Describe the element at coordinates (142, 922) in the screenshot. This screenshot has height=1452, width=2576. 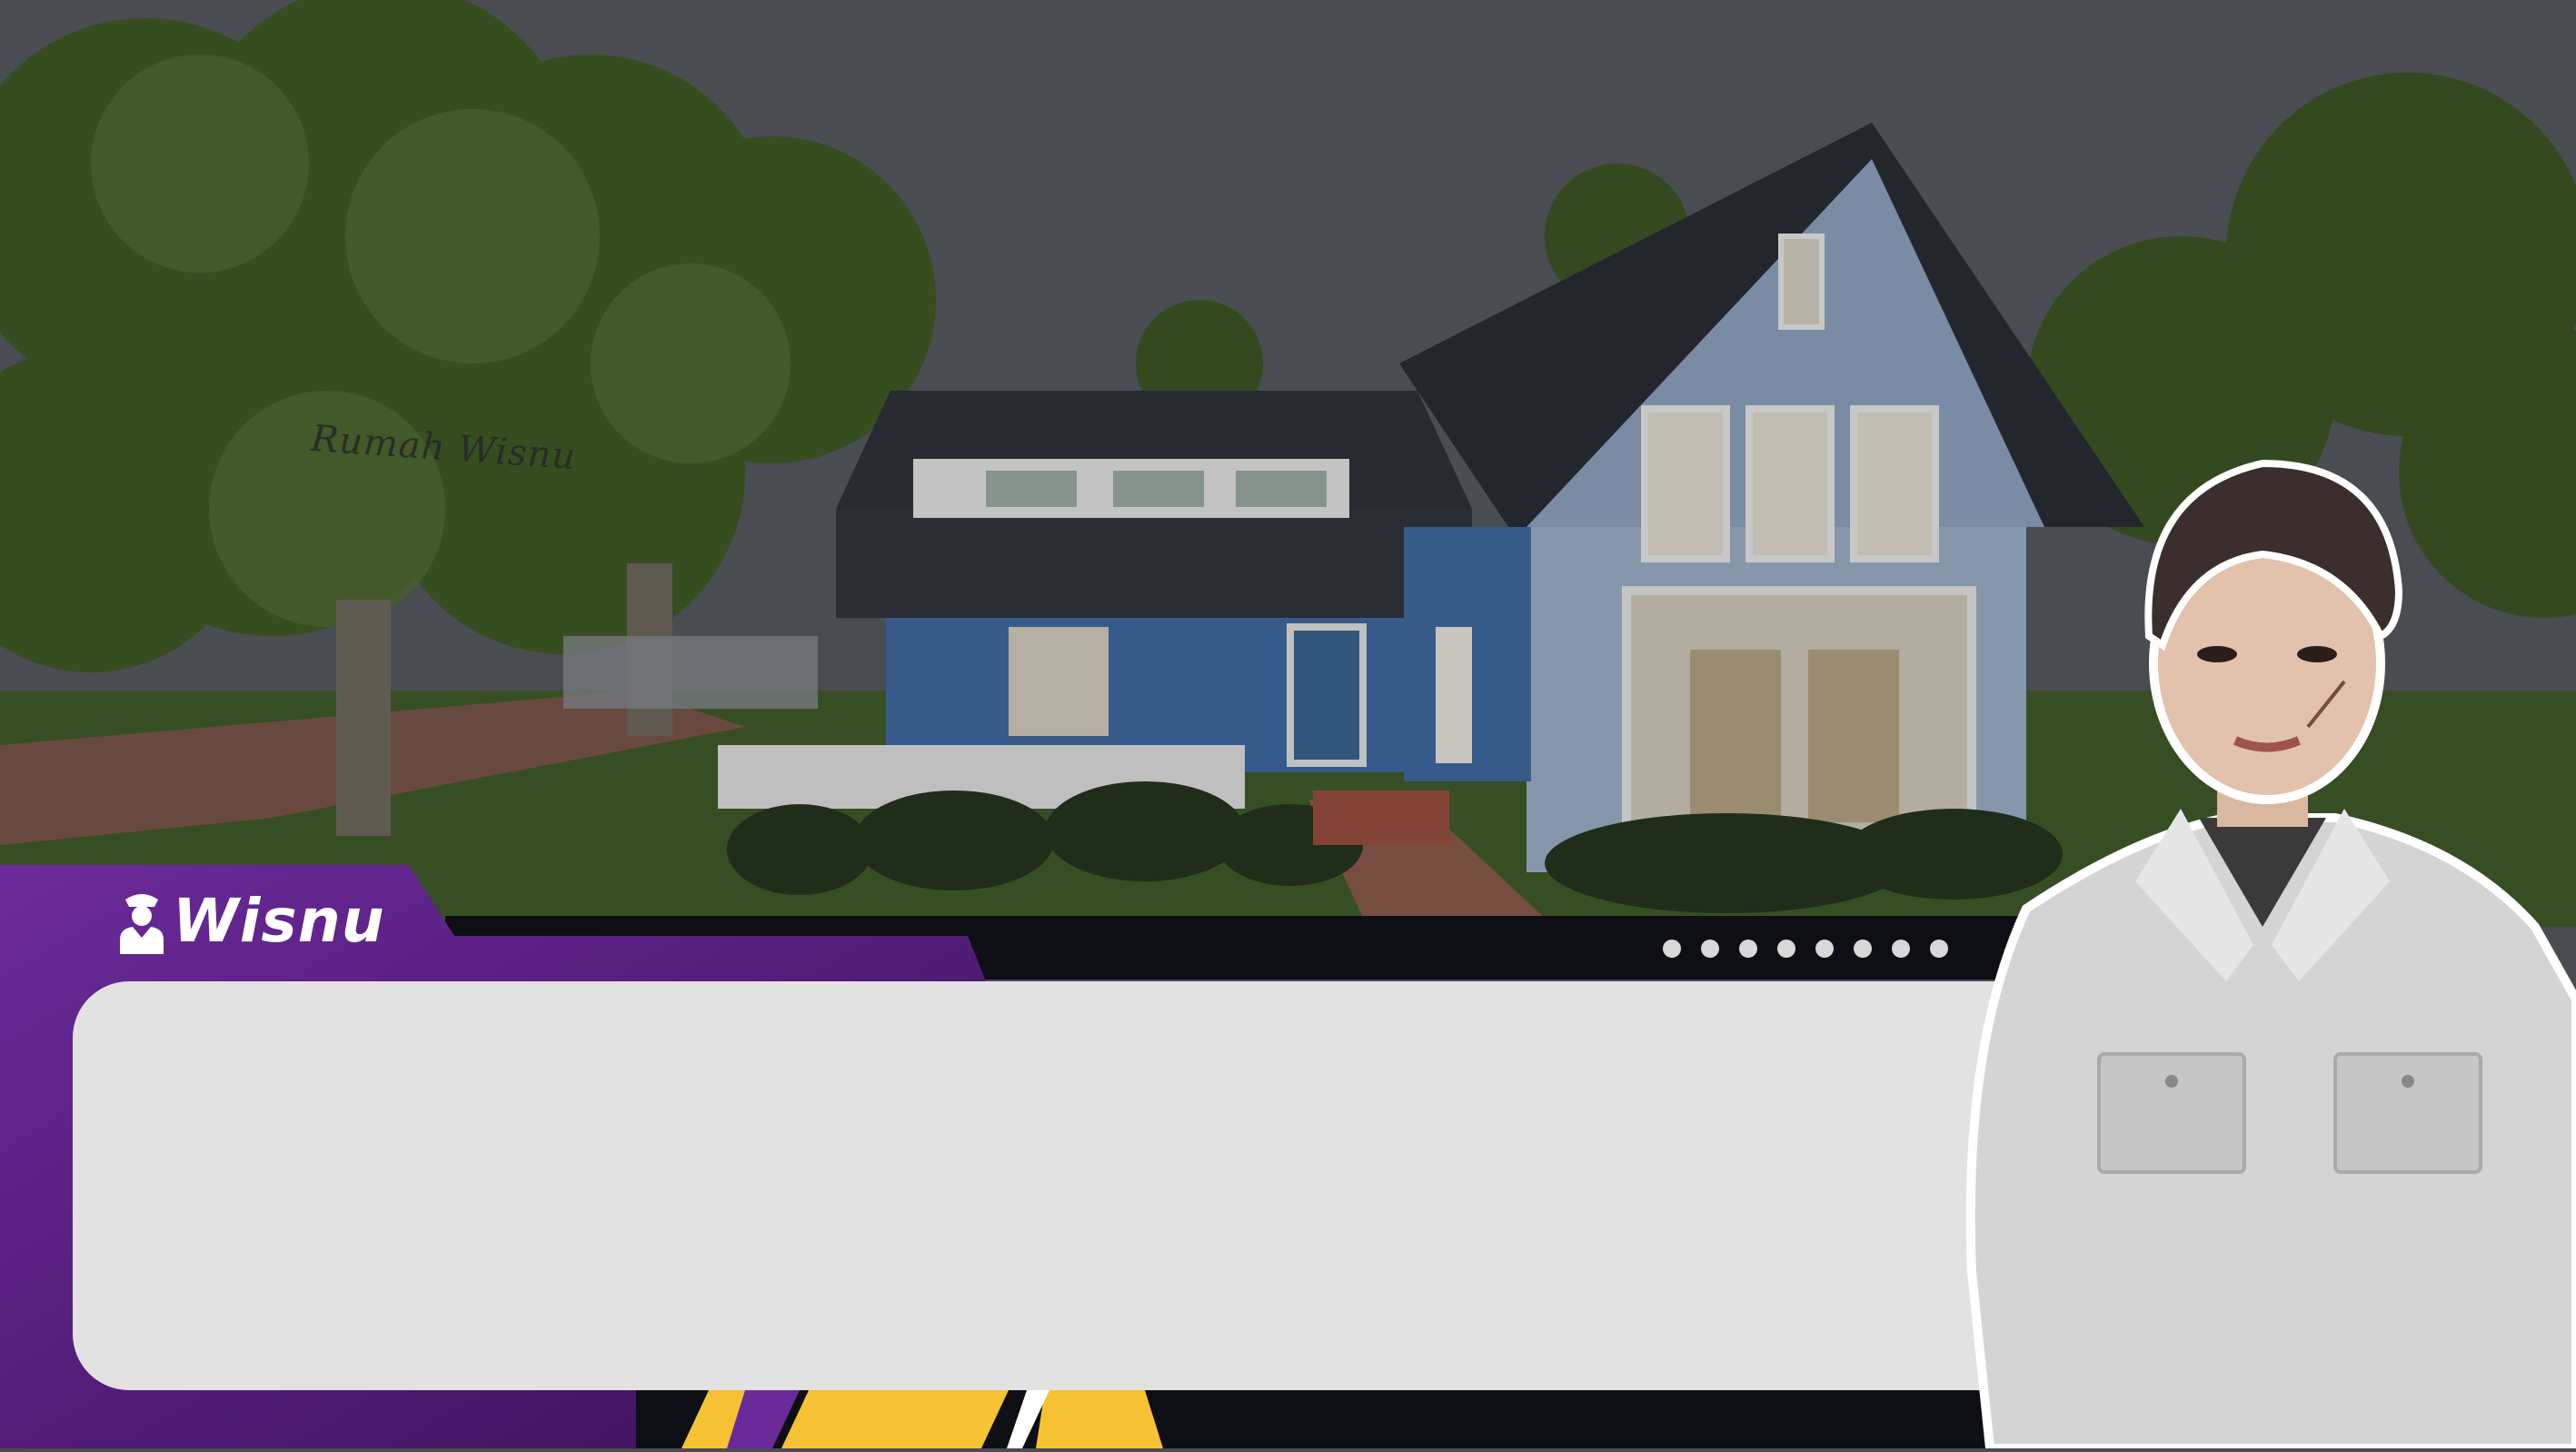
I see `officer-icon` at that location.